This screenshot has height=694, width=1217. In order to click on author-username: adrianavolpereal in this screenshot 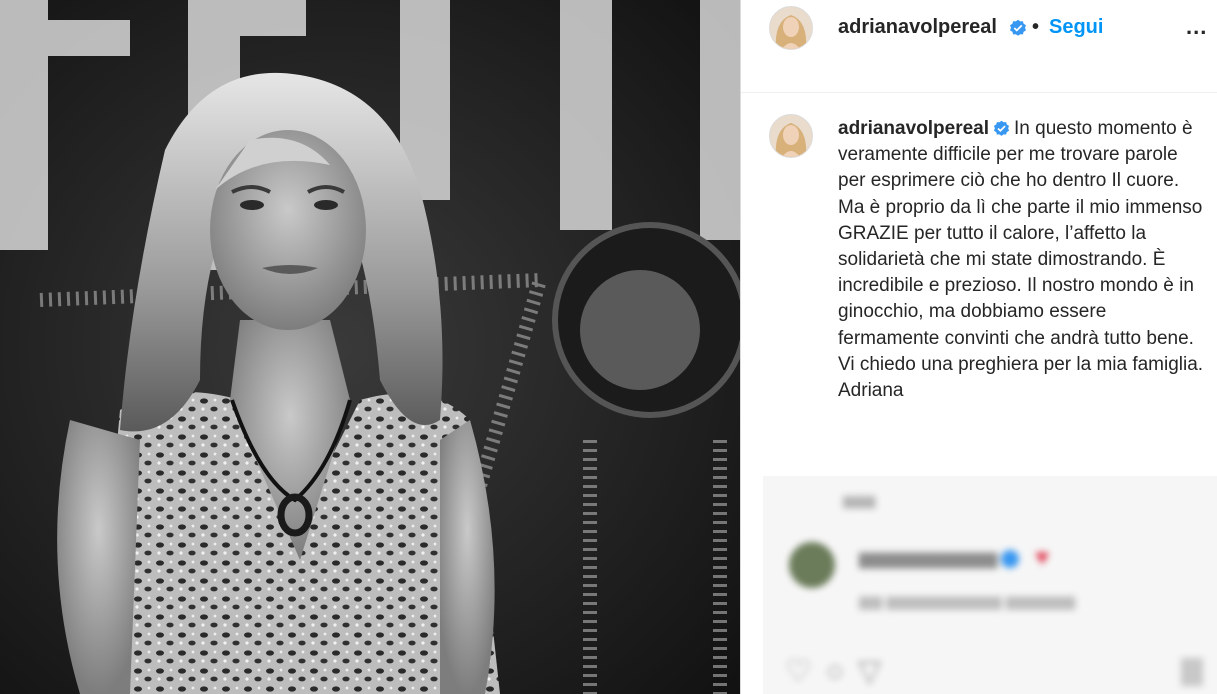, I will do `click(917, 27)`.